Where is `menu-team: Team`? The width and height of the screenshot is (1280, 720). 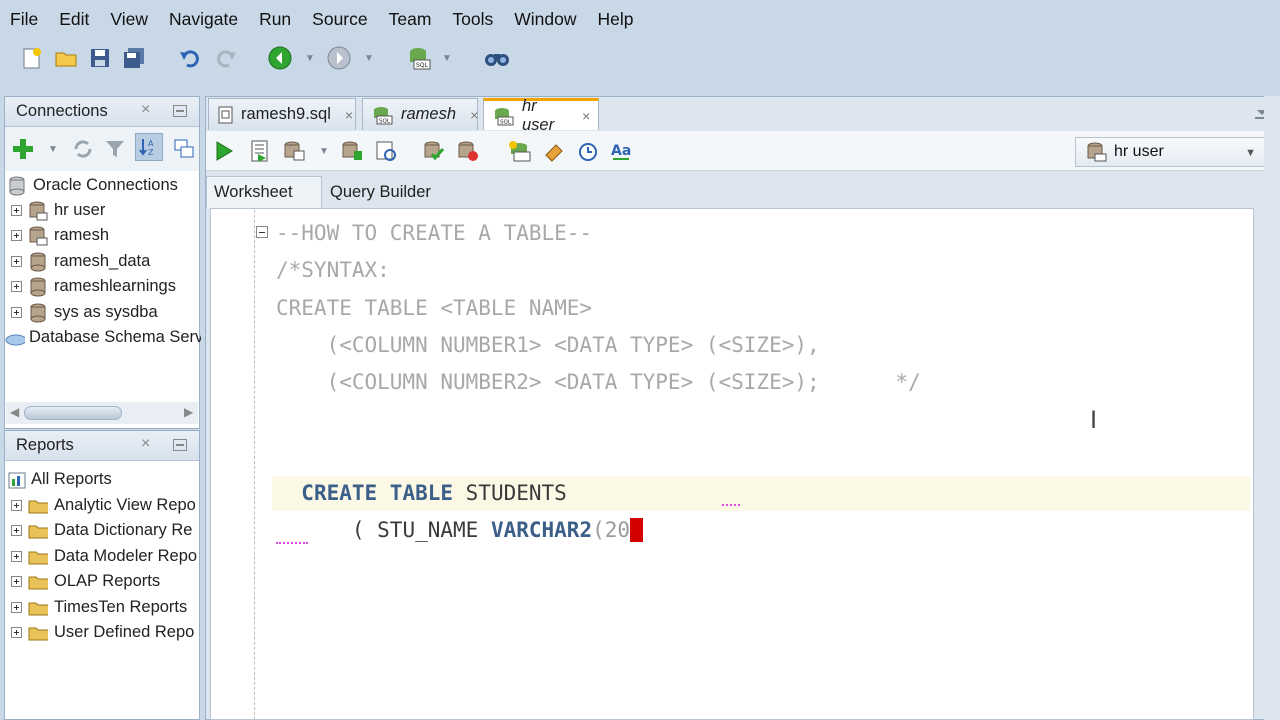
menu-team: Team is located at coordinates (410, 19).